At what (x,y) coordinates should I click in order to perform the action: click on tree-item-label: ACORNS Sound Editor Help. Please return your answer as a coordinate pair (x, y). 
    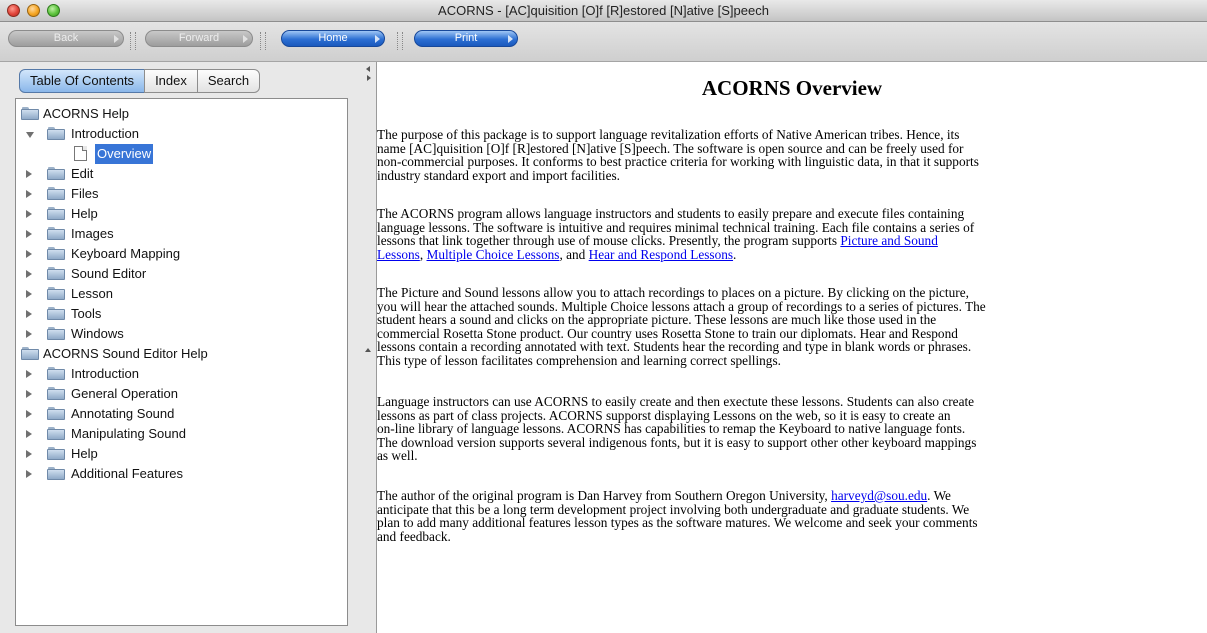
    Looking at the image, I should click on (125, 353).